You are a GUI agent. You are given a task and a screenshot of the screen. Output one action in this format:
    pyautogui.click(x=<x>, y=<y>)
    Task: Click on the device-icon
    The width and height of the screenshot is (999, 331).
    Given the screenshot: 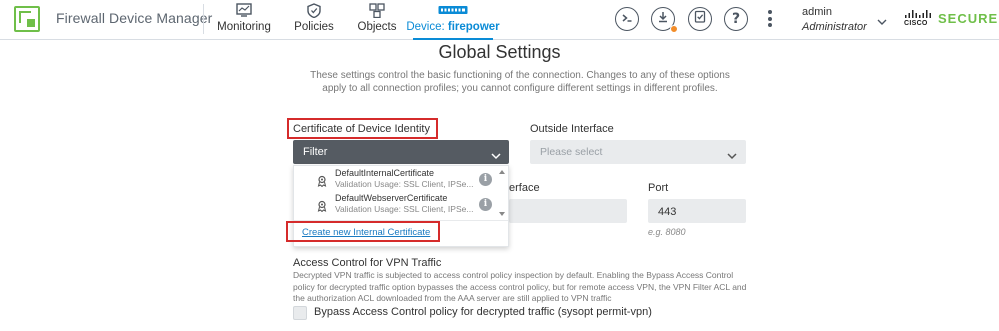 What is the action you would take?
    pyautogui.click(x=453, y=10)
    